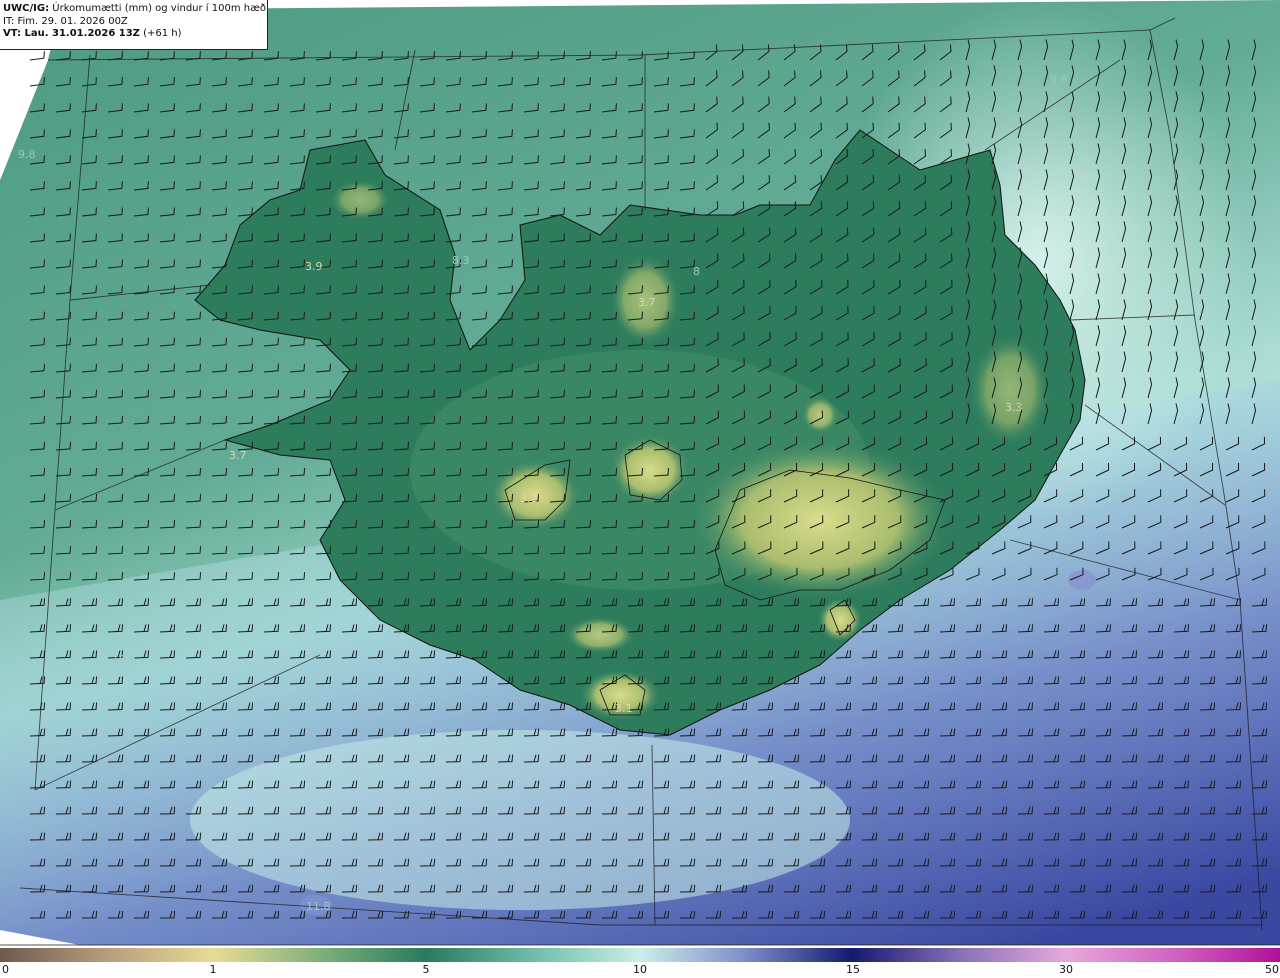  I want to click on valid-time-line: VT: Lau. 31.01.2026 13Z (+61 h), so click(135, 34).